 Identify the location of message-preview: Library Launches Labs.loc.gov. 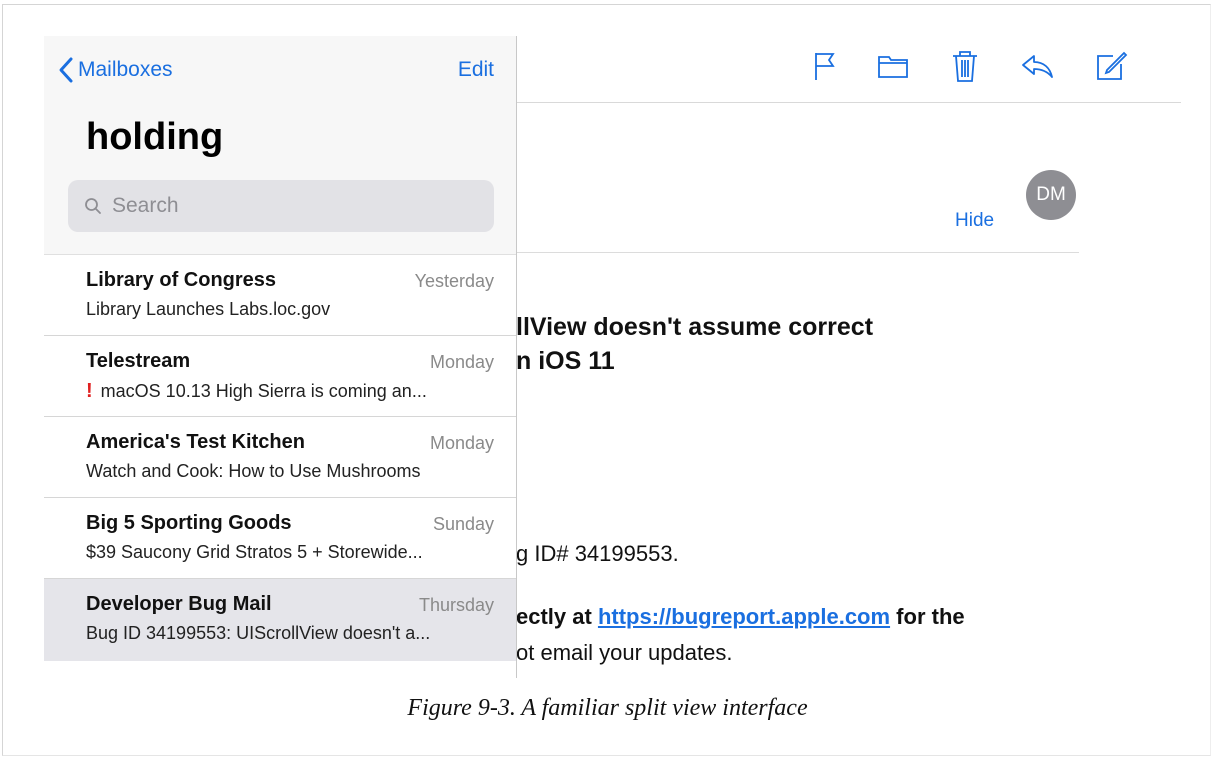
(208, 309).